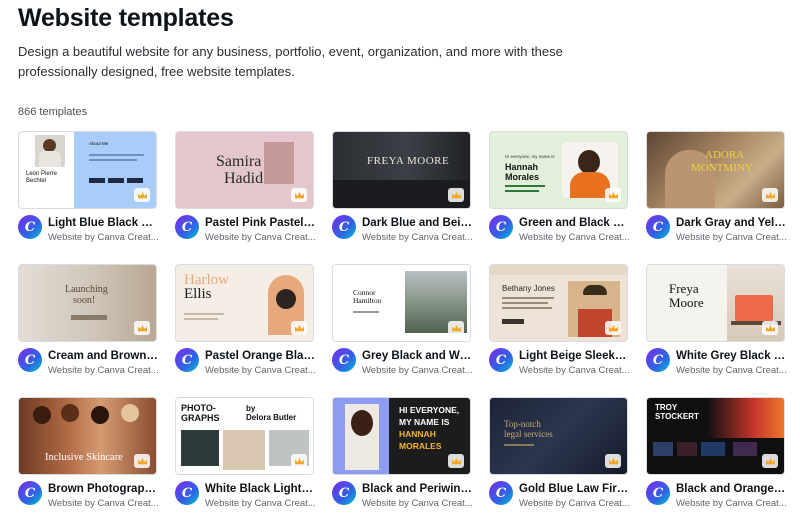 This screenshot has height=521, width=800. What do you see at coordinates (677, 416) in the screenshot?
I see `thumb-text: STOCKERT` at bounding box center [677, 416].